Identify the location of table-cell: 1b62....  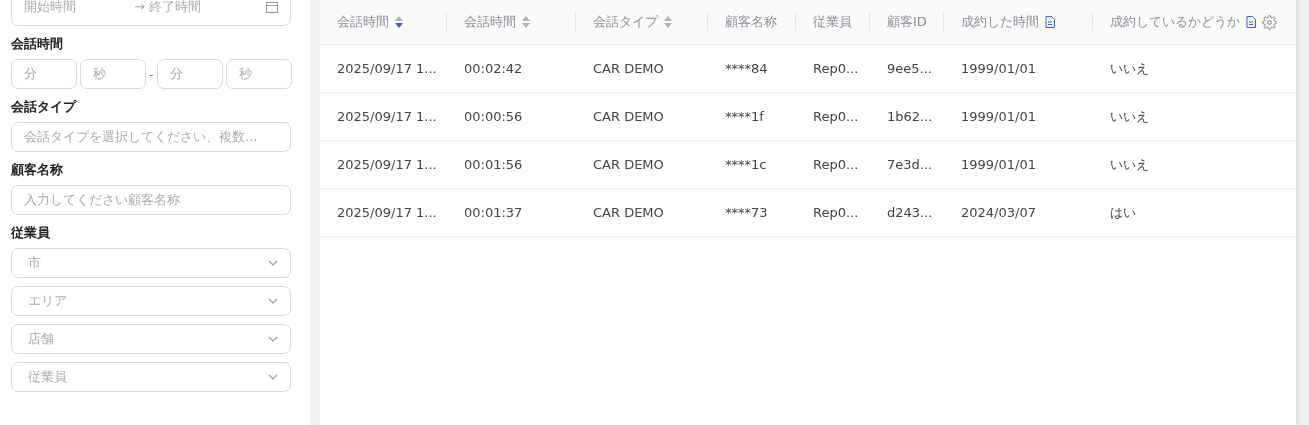
(910, 116).